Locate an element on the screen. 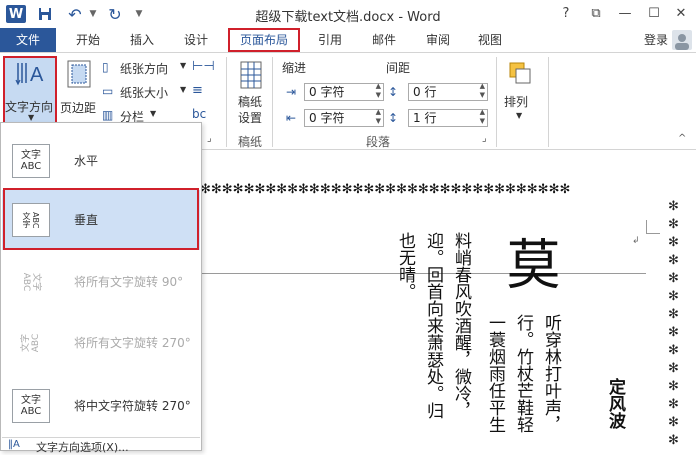  svg-text: A is located at coordinates (37, 75).